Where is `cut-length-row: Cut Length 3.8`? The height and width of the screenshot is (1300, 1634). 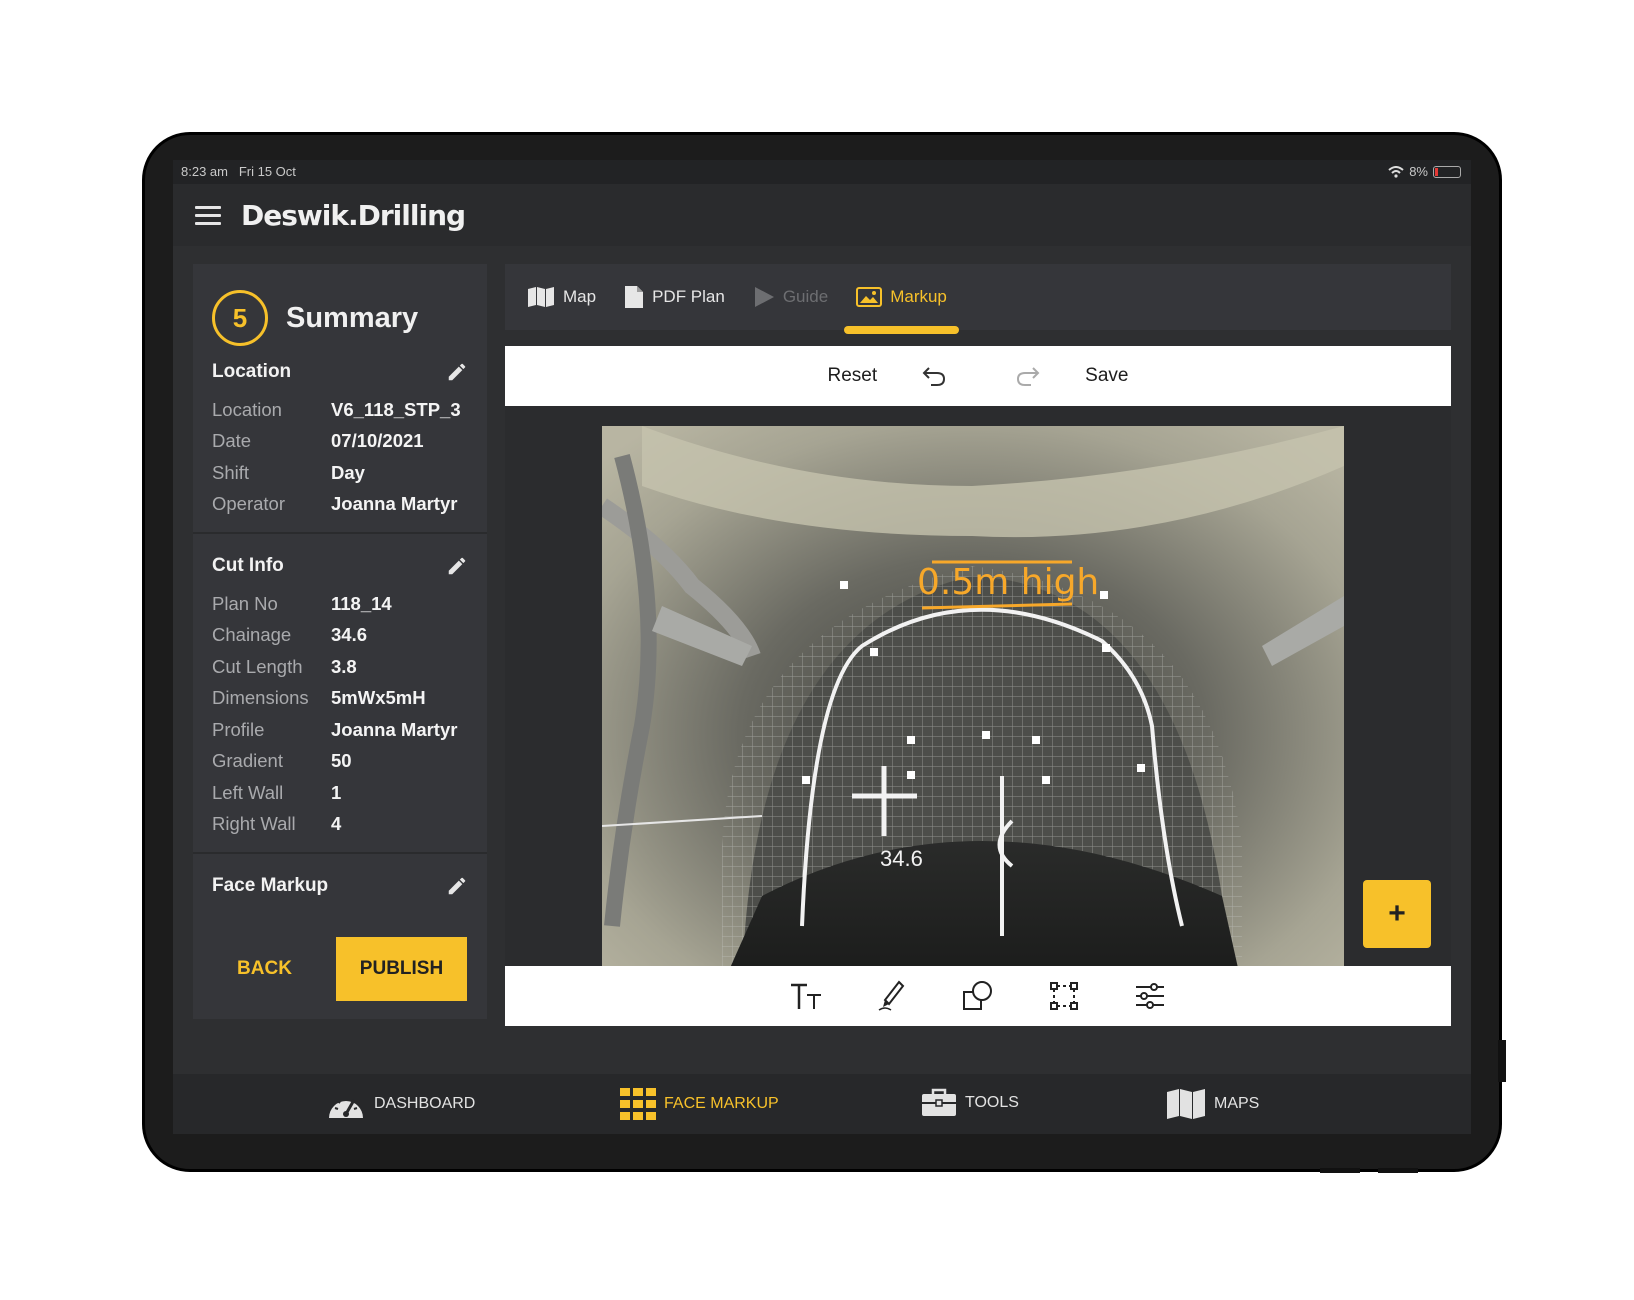 cut-length-row: Cut Length 3.8 is located at coordinates (340, 667).